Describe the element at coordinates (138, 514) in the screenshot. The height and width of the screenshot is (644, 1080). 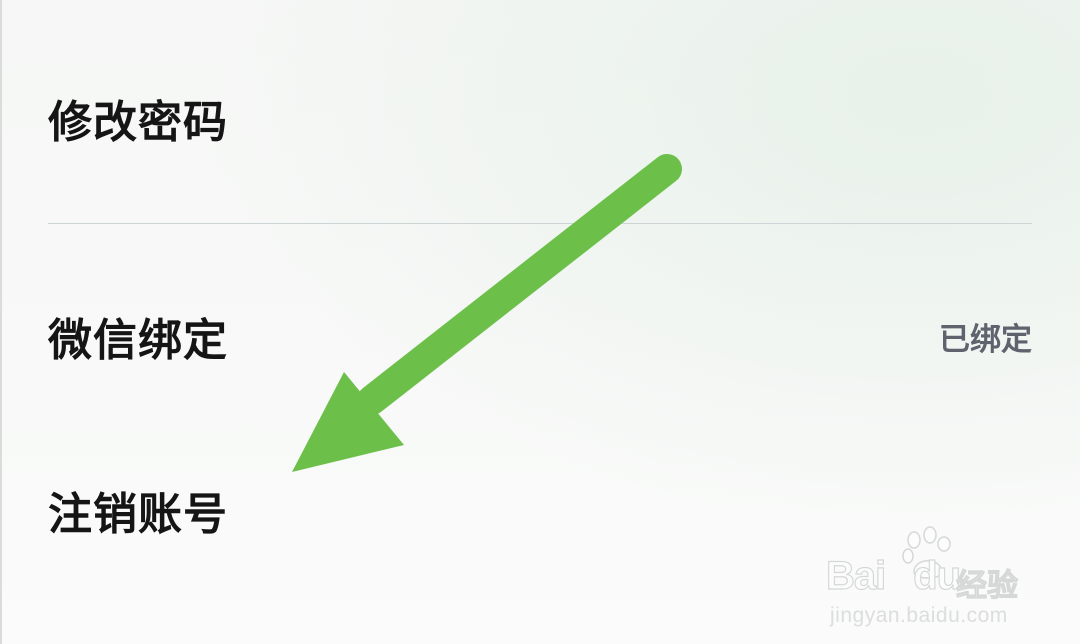
I see `cancel-account-label: 注销账号` at that location.